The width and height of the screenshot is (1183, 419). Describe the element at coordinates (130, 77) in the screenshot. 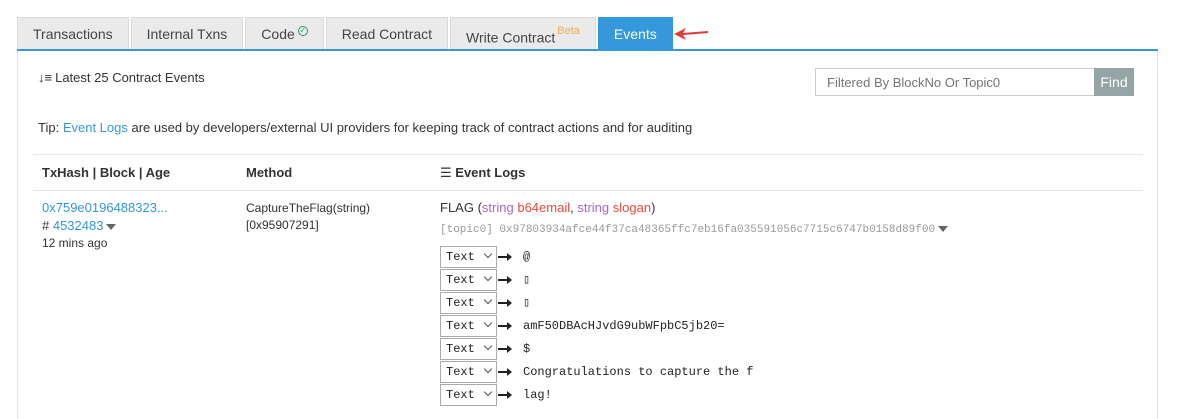

I see `latest-events-text: Latest 25 Contract Events` at that location.